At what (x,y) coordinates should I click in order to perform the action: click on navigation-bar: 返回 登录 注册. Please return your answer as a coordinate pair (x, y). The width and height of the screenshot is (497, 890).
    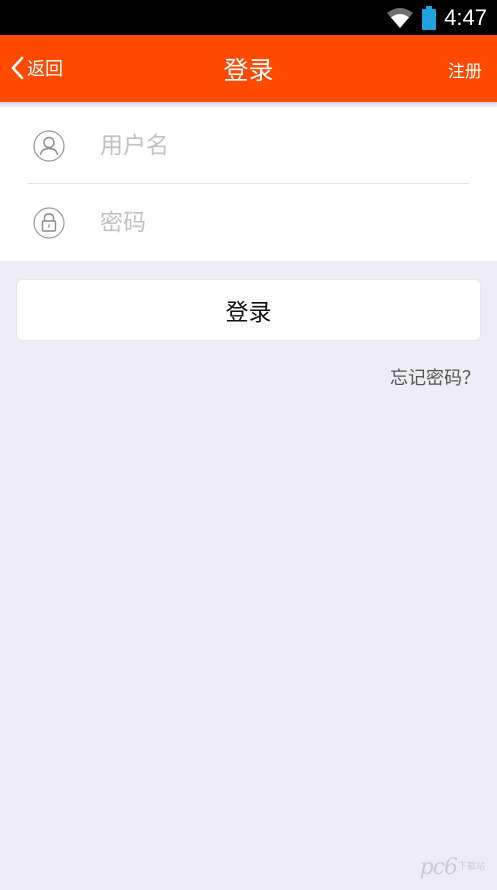
    Looking at the image, I should click on (248, 68).